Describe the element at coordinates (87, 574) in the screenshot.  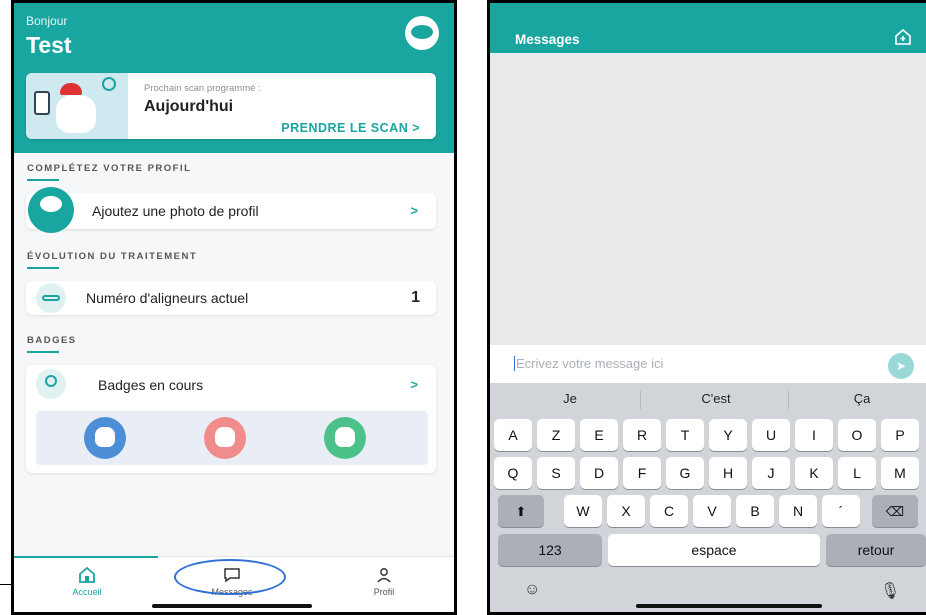
I see `home-icon` at that location.